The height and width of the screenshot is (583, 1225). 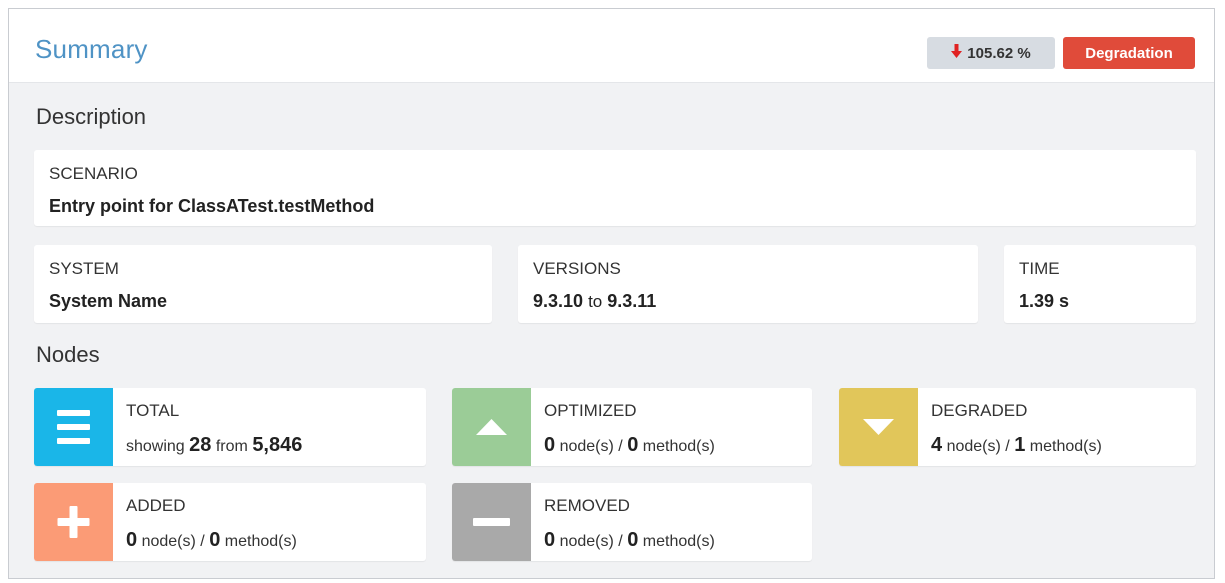 I want to click on time-box: TIME 1.39 s, so click(x=1100, y=284).